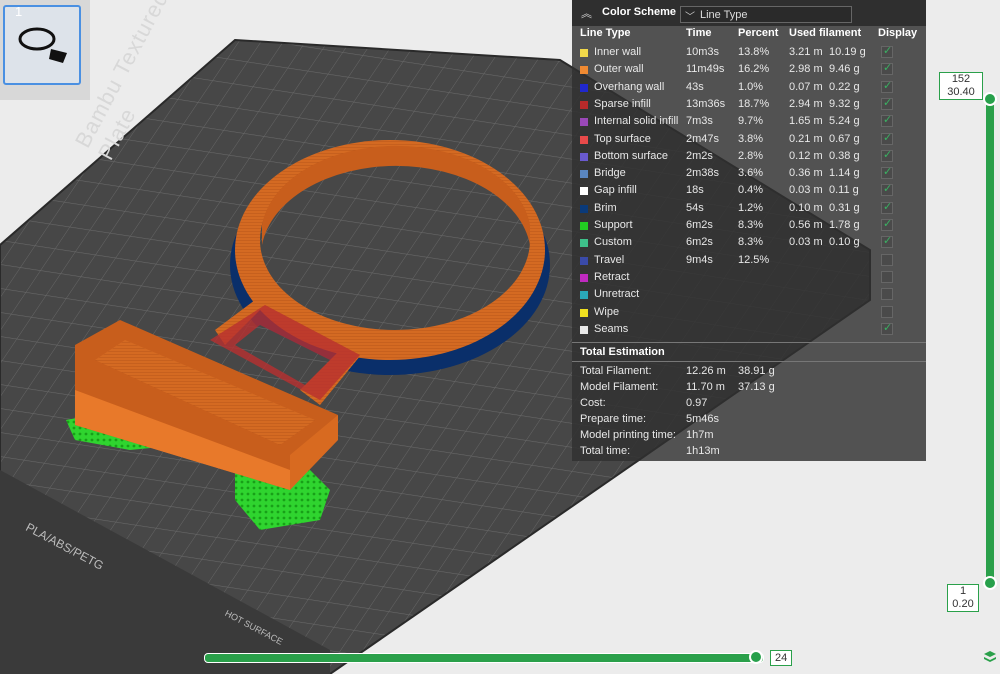  I want to click on line-length: 3.21 m, so click(806, 52).